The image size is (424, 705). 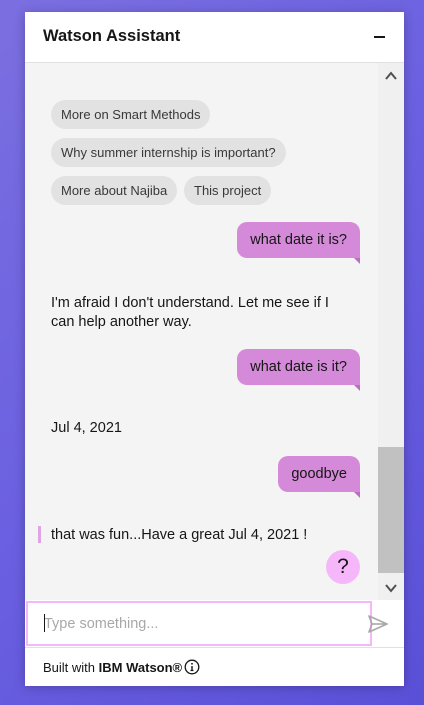 What do you see at coordinates (131, 114) in the screenshot?
I see `suggestion-chip: More on Smart Methods` at bounding box center [131, 114].